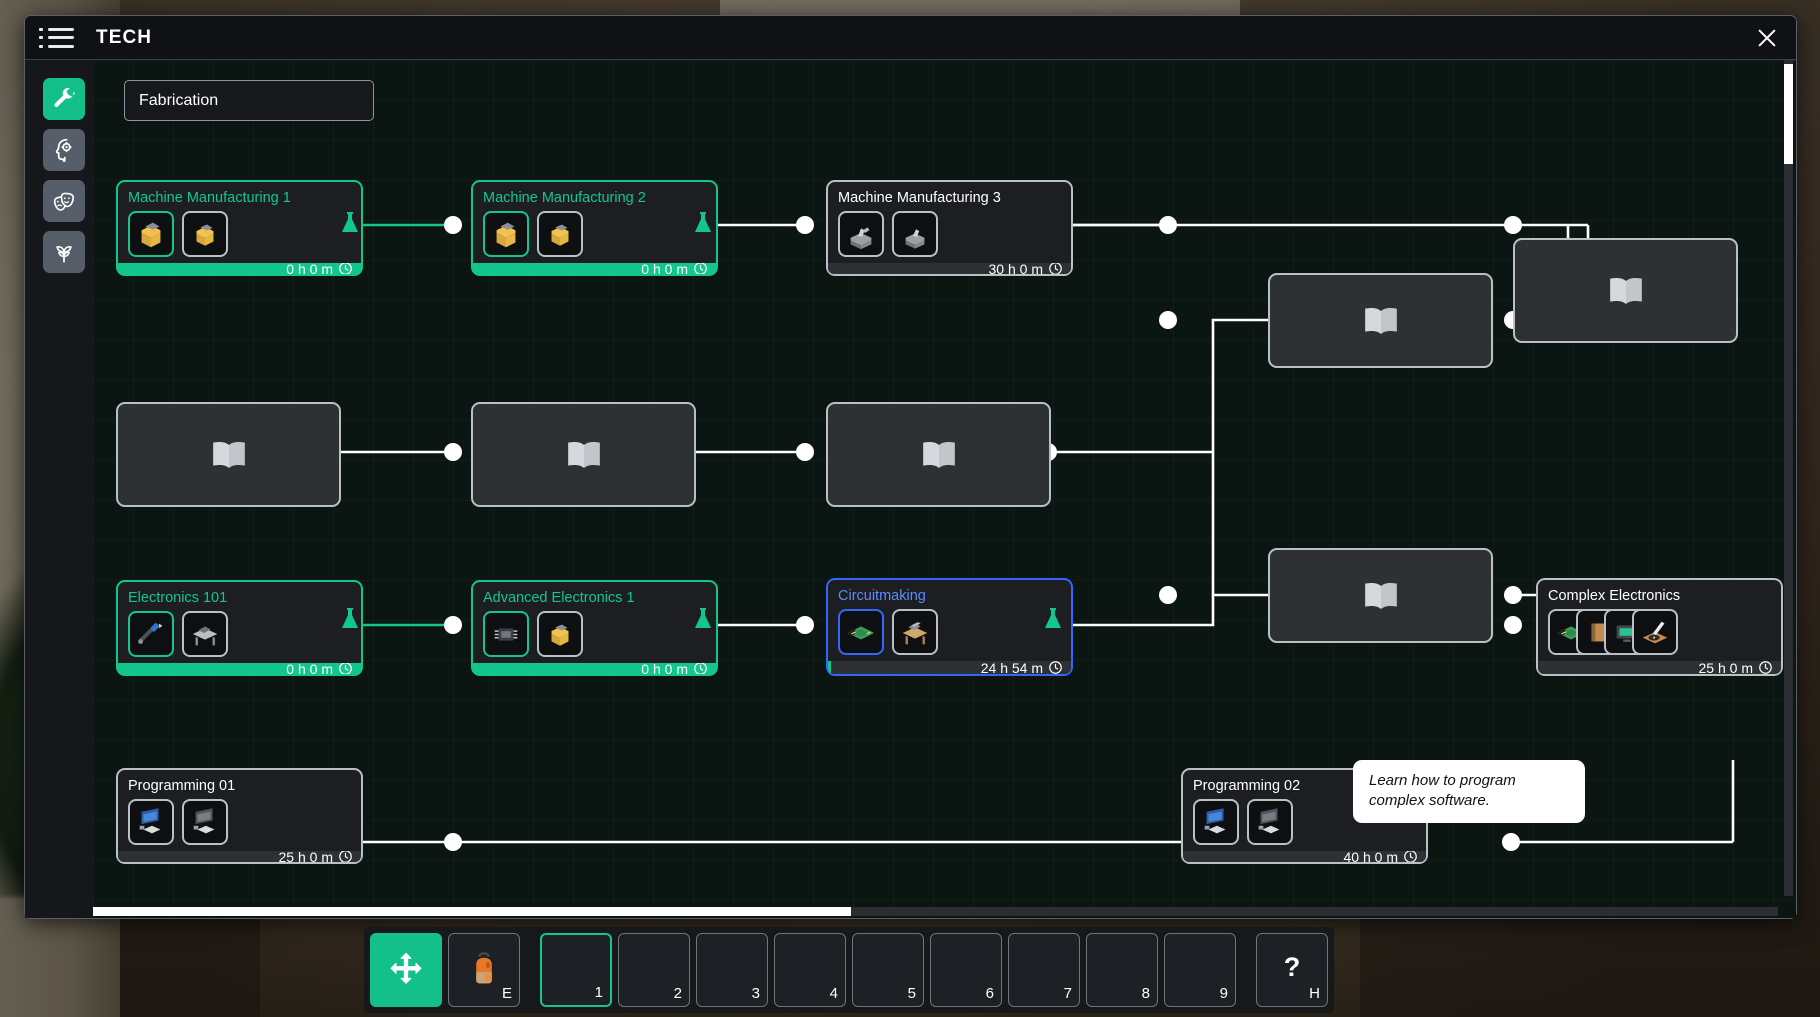  Describe the element at coordinates (732, 970) in the screenshot. I see `hotbar-slot-3: 3` at that location.